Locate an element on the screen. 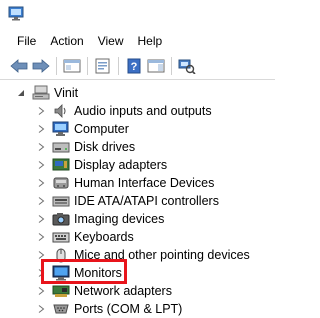 This screenshot has height=318, width=320. help-button: ? is located at coordinates (134, 66).